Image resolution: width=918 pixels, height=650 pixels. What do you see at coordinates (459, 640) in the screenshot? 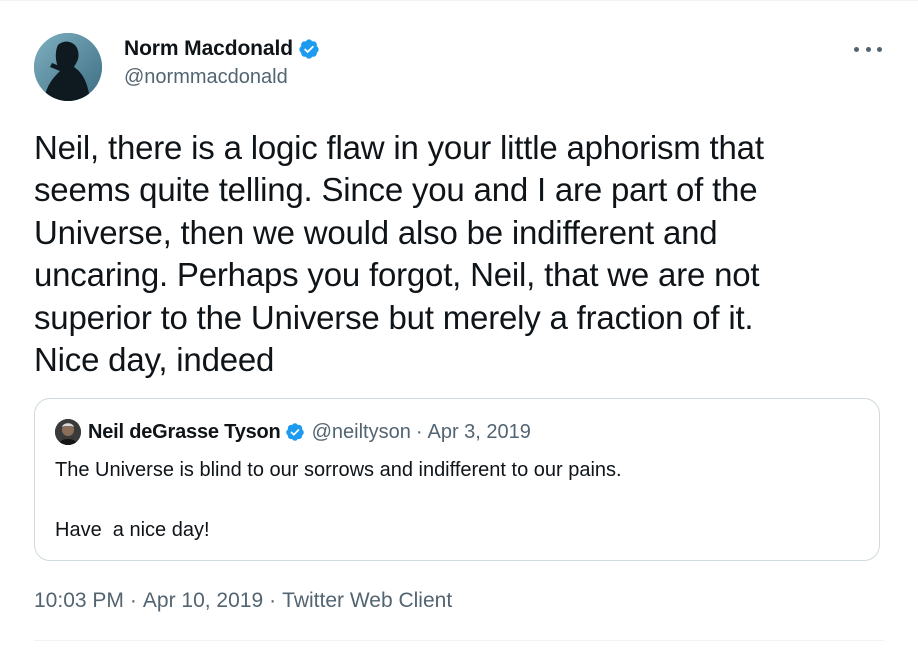
I see `divider` at bounding box center [459, 640].